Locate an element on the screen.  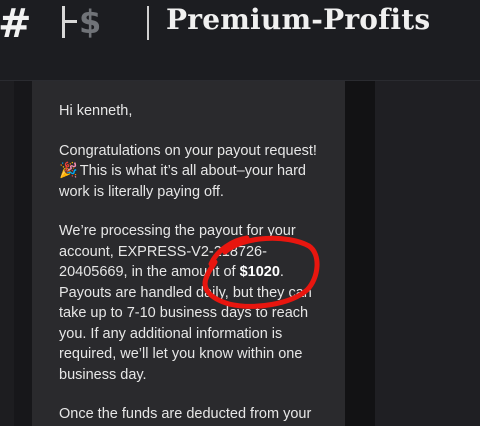
right-margin-strip is located at coordinates (360, 253).